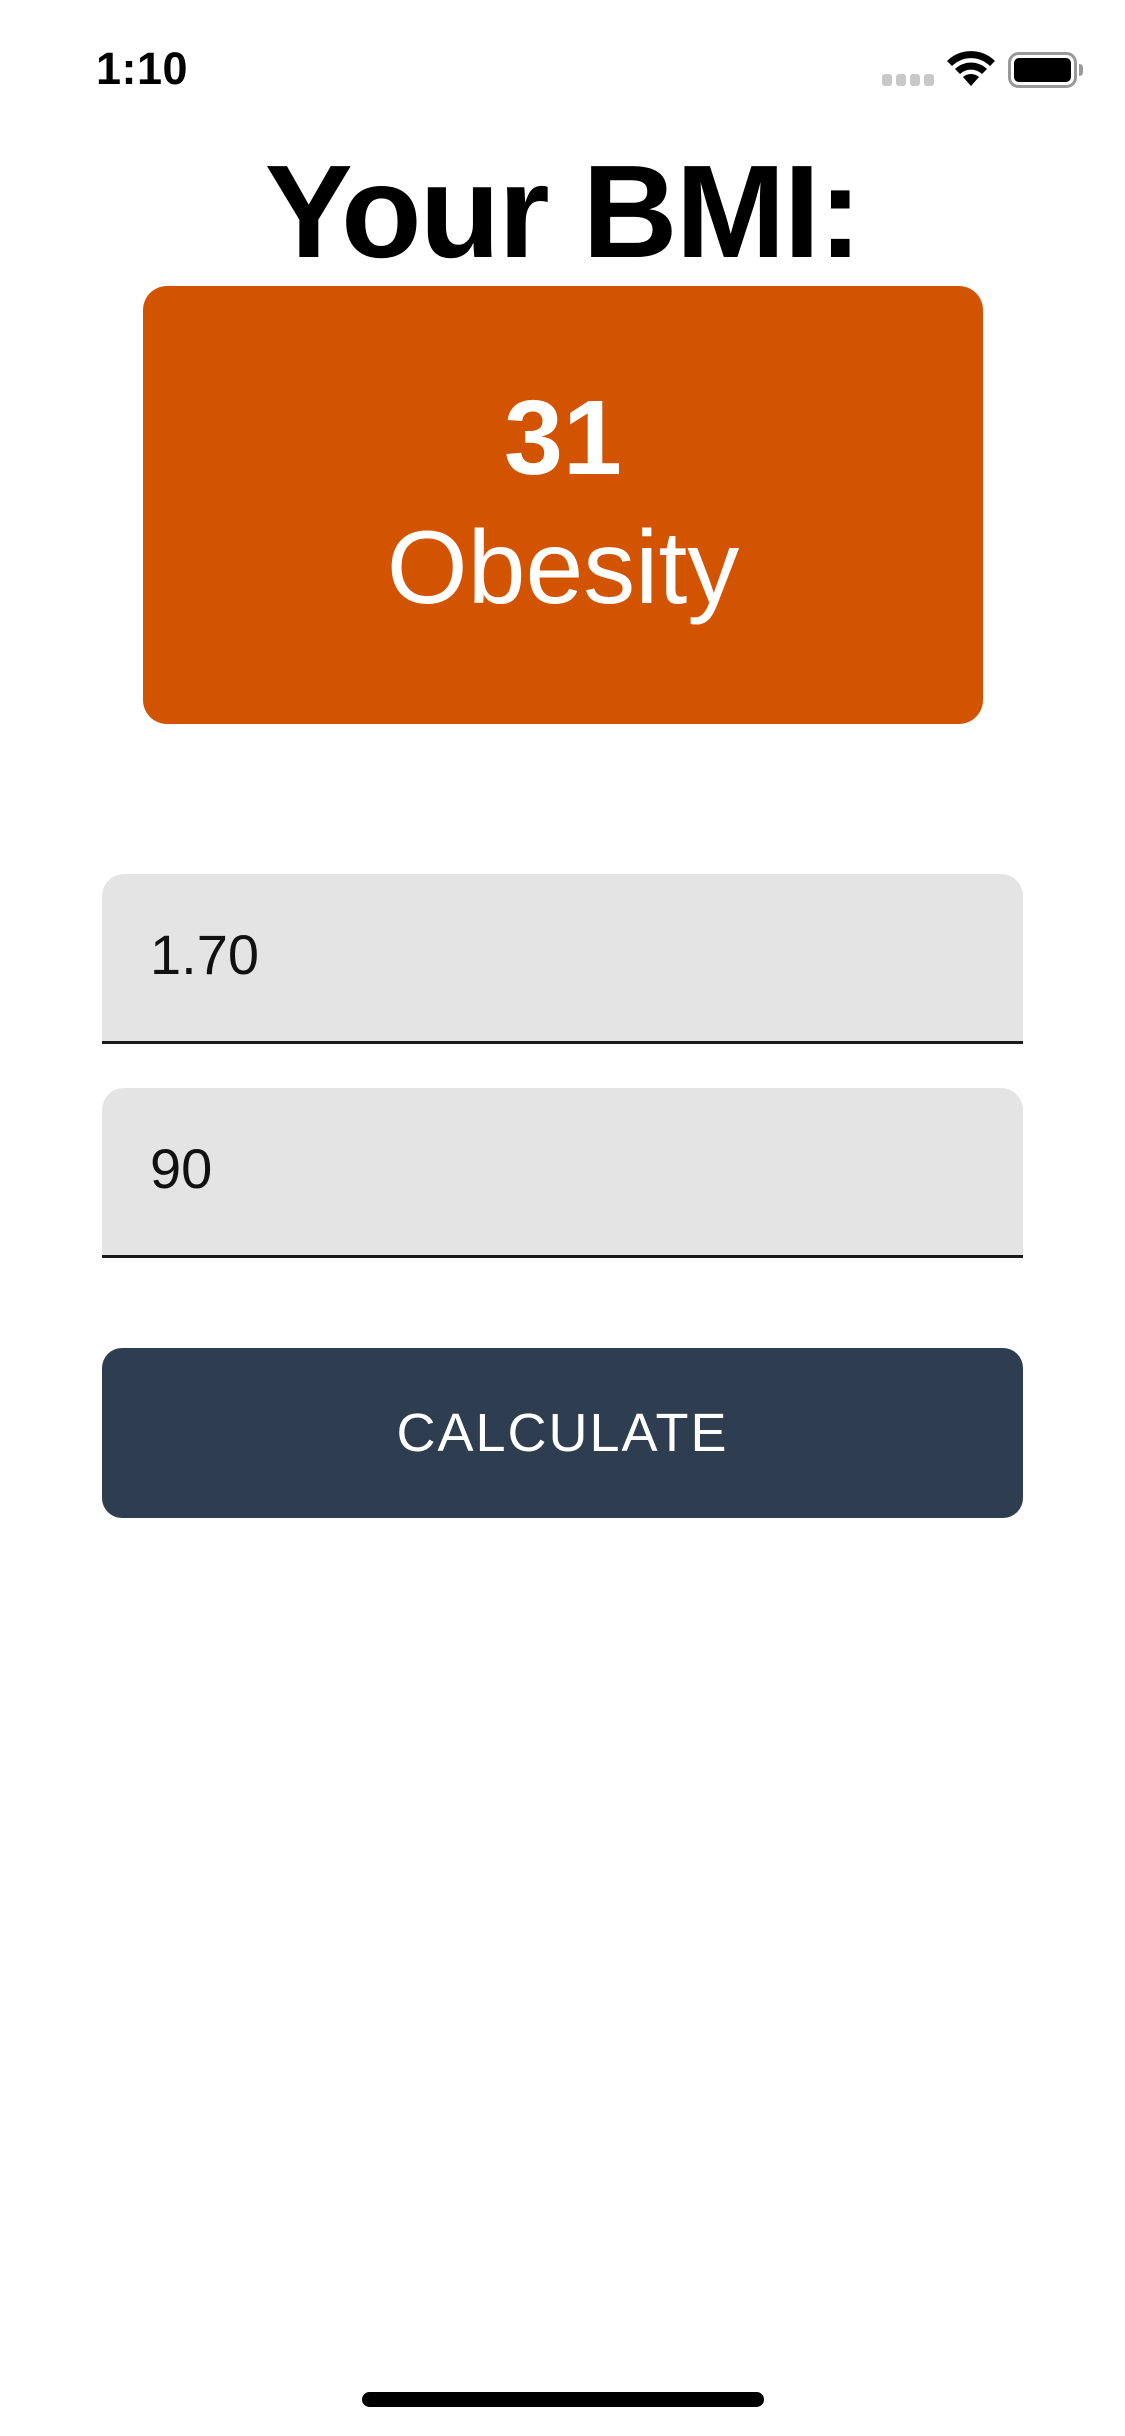 The width and height of the screenshot is (1125, 2436). What do you see at coordinates (563, 2399) in the screenshot?
I see `home-indicator` at bounding box center [563, 2399].